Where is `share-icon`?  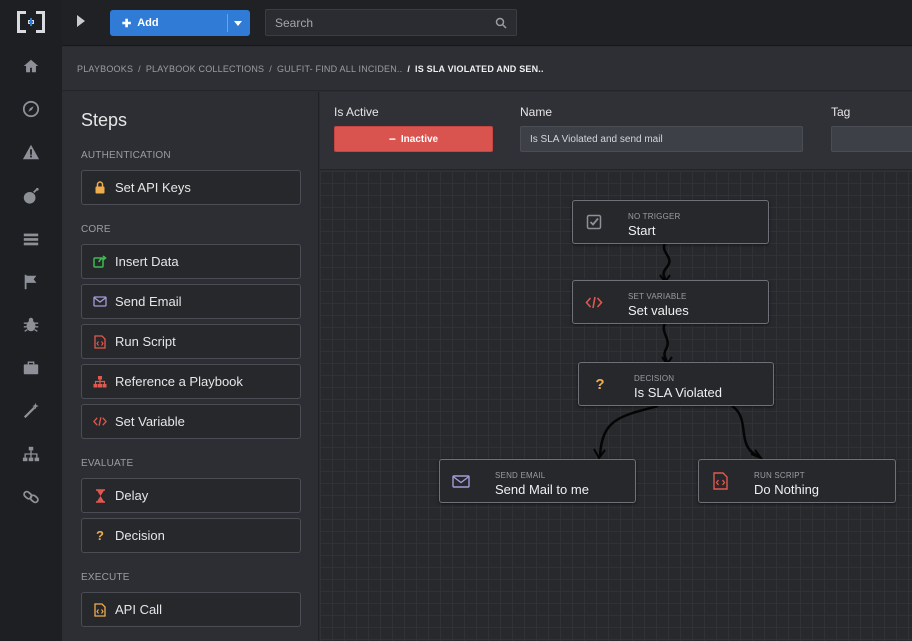
share-icon is located at coordinates (100, 262).